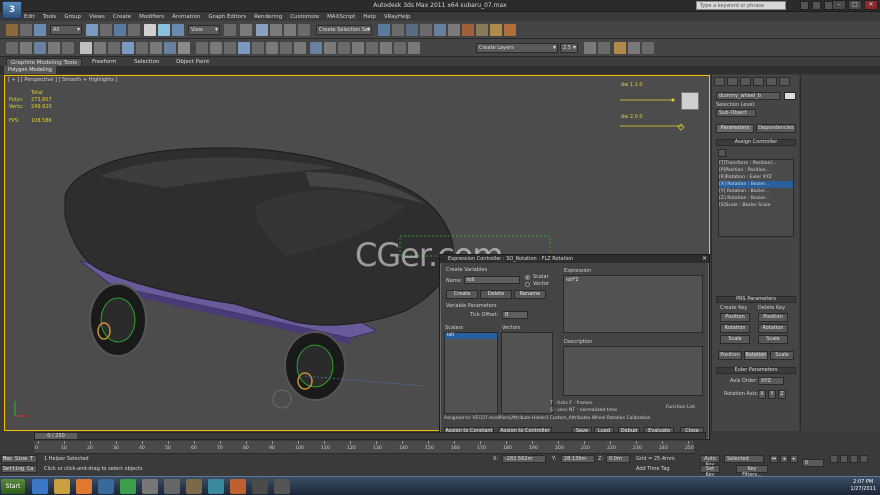  What do you see at coordinates (202, 48) in the screenshot?
I see `helper-icon` at bounding box center [202, 48].